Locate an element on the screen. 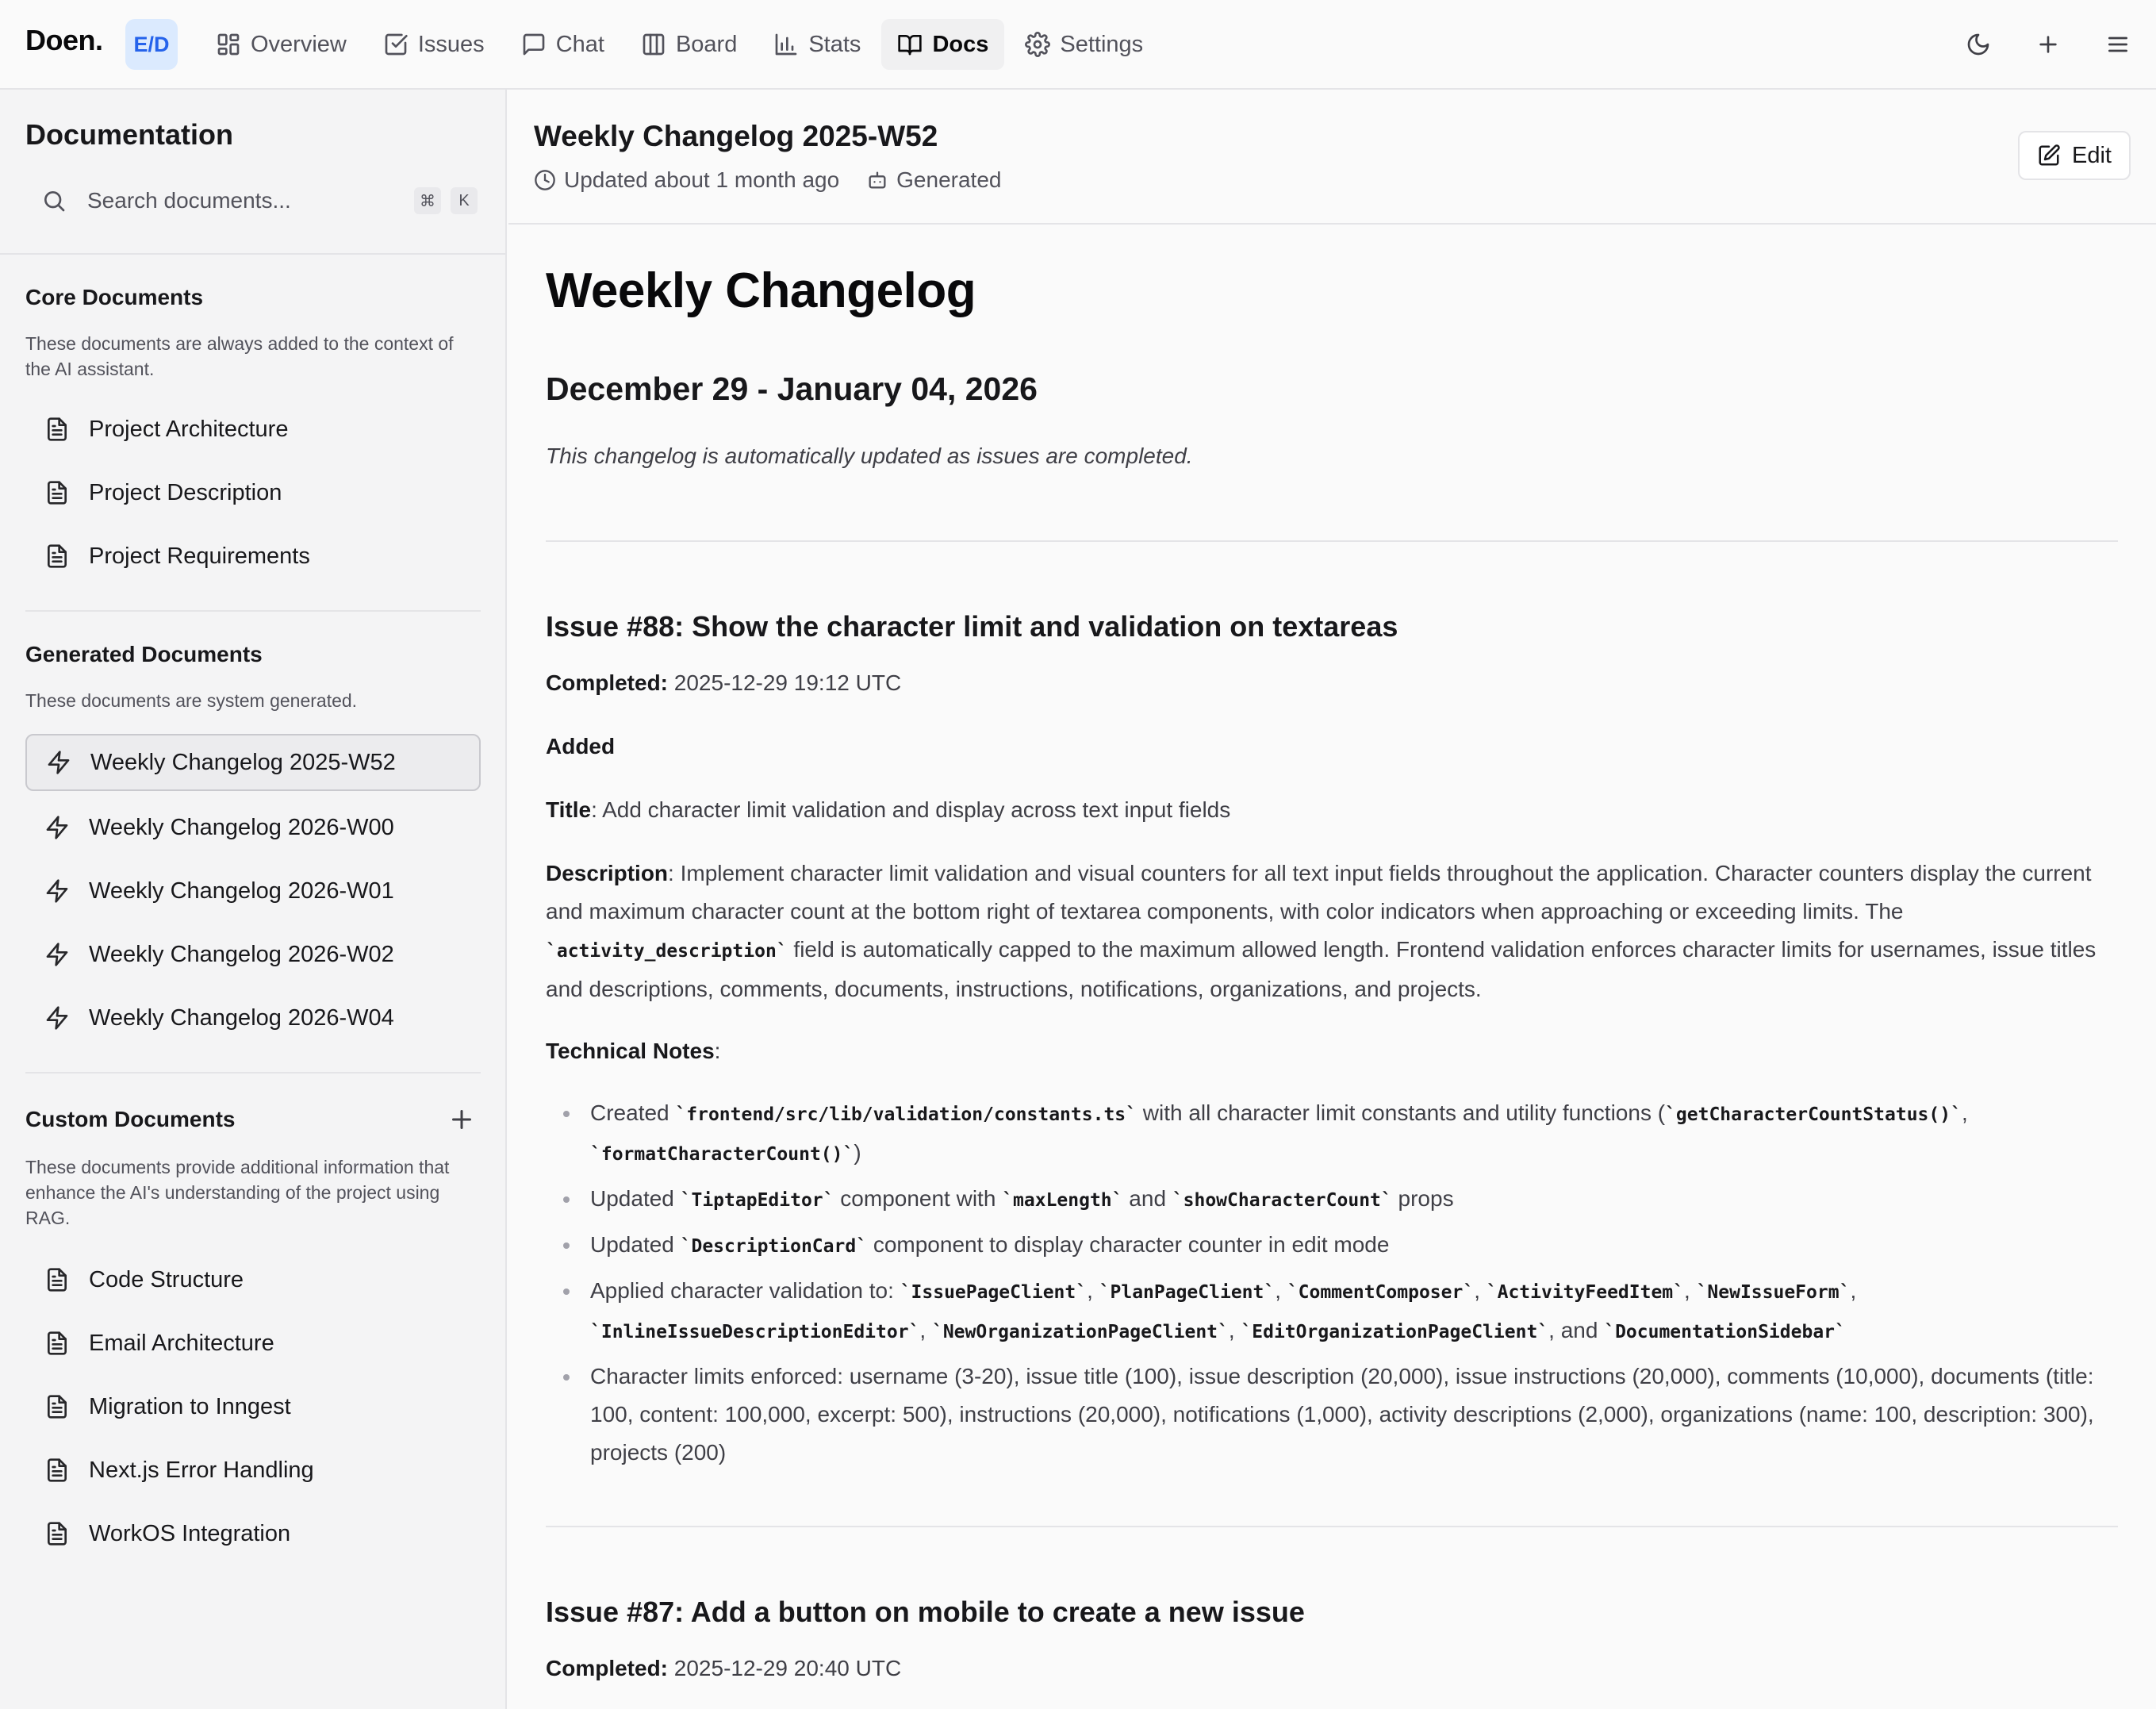 Image resolution: width=2156 pixels, height=1709 pixels. nav-docs: Docs is located at coordinates (943, 44).